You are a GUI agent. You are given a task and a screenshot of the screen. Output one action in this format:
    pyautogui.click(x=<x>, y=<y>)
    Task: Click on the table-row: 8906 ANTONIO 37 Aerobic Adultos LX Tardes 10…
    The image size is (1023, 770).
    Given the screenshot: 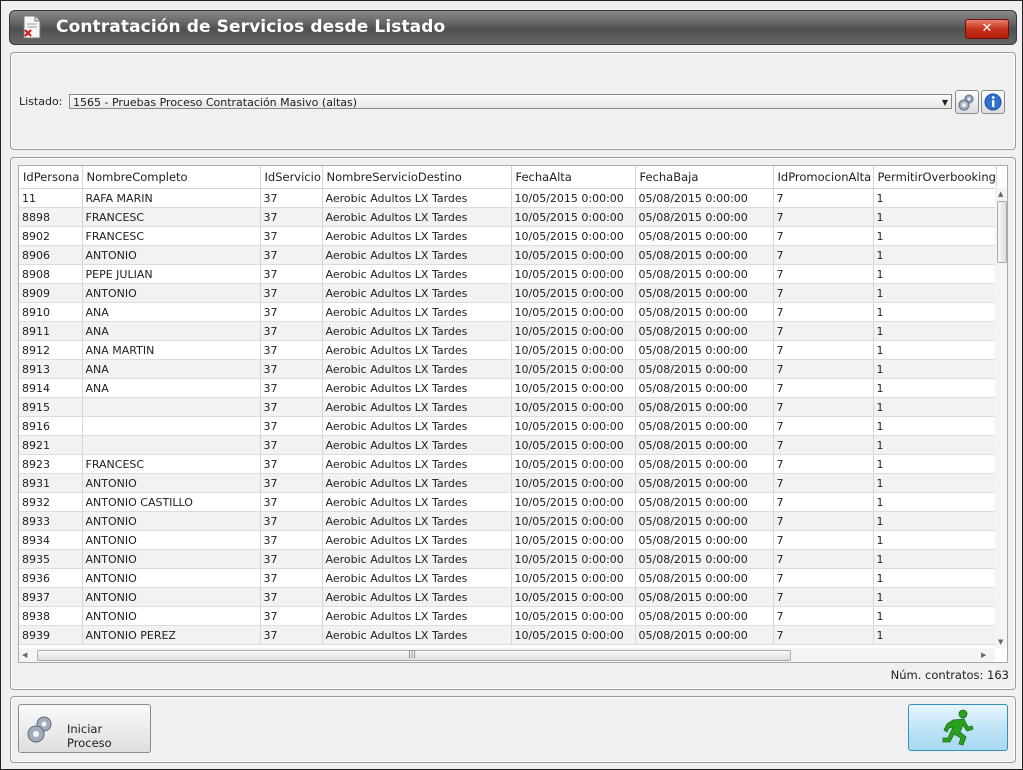 What is the action you would take?
    pyautogui.click(x=508, y=255)
    